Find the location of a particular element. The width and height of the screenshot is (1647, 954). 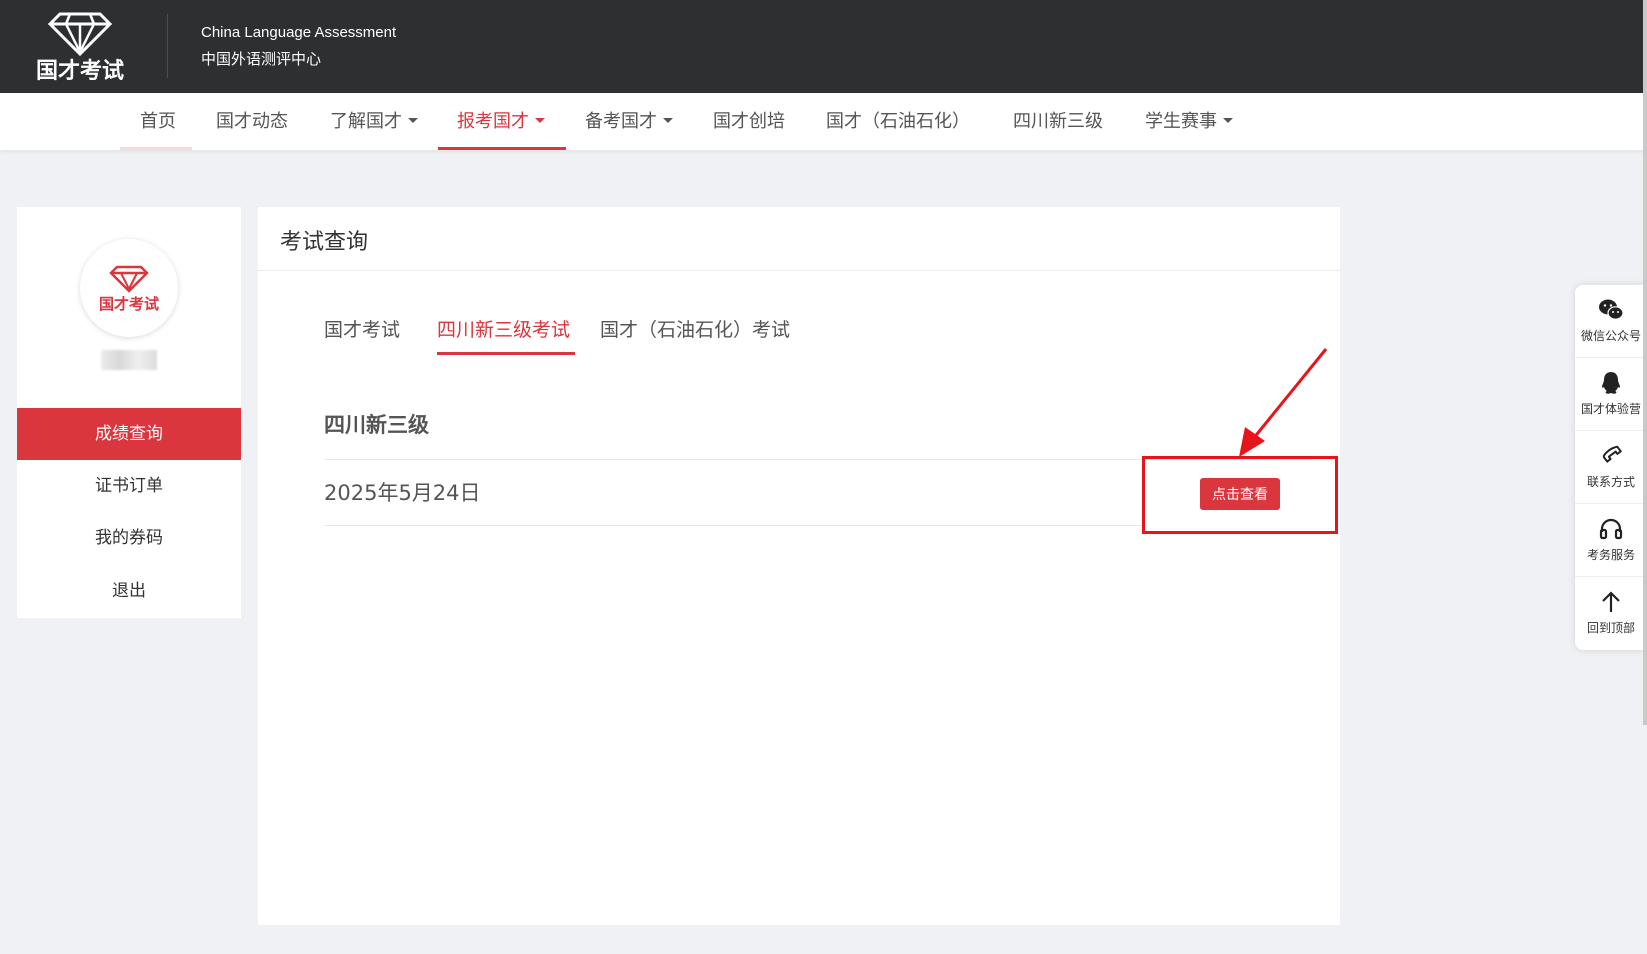

nav-item-training: 国才创培 is located at coordinates (749, 121).